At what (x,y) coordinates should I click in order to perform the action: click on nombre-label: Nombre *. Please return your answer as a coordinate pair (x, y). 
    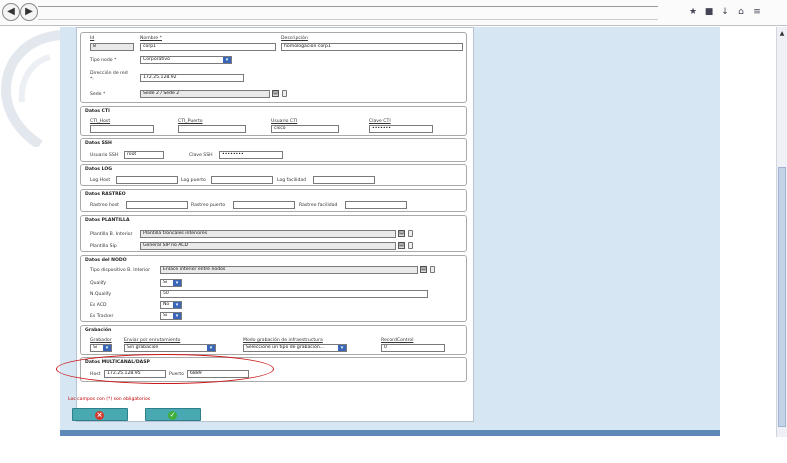
    Looking at the image, I should click on (151, 38).